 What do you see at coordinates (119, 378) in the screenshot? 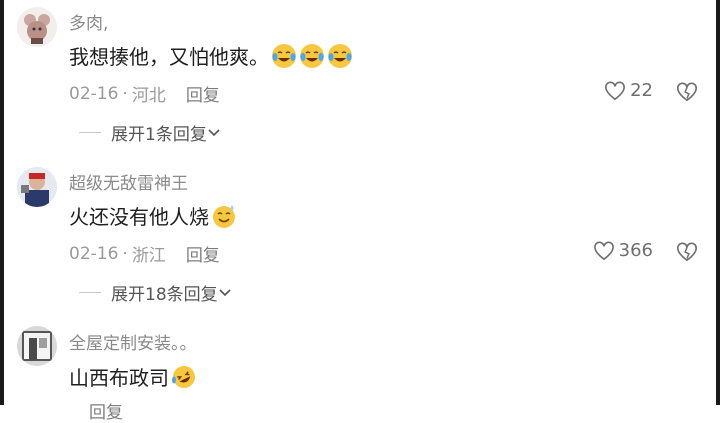
I see `comment-content: 山西布政司` at bounding box center [119, 378].